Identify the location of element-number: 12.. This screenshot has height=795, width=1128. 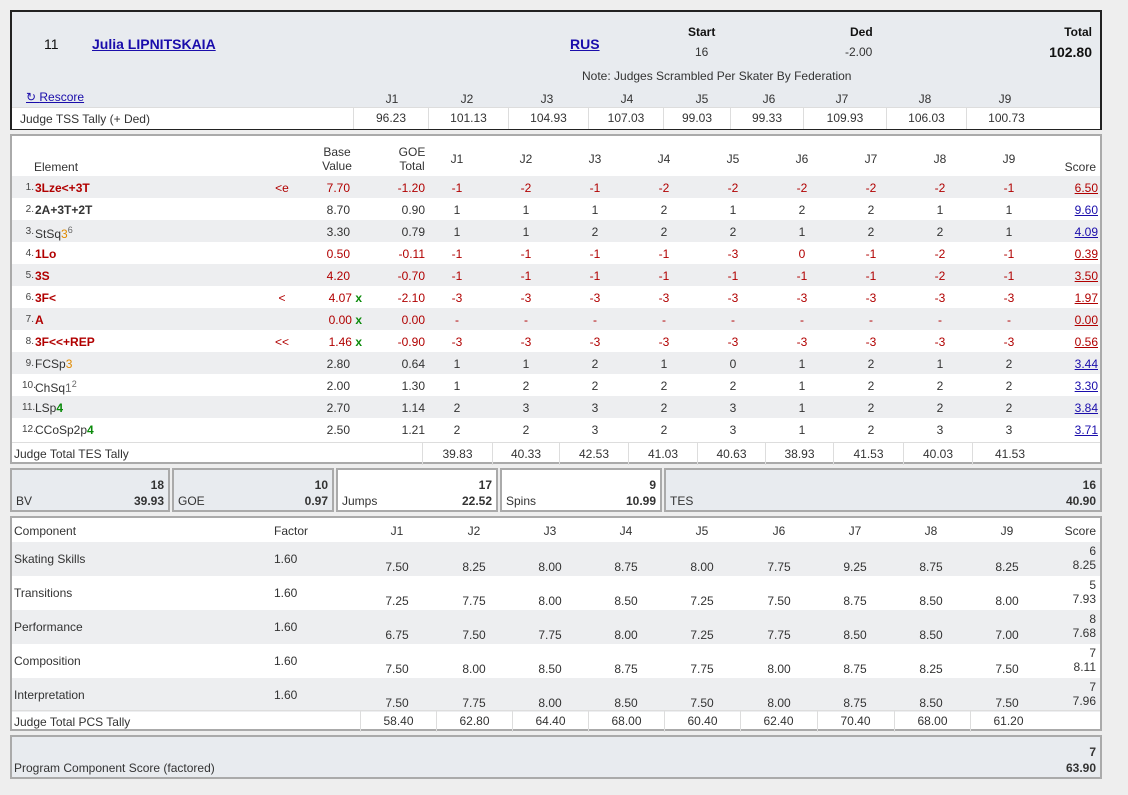
(29, 429).